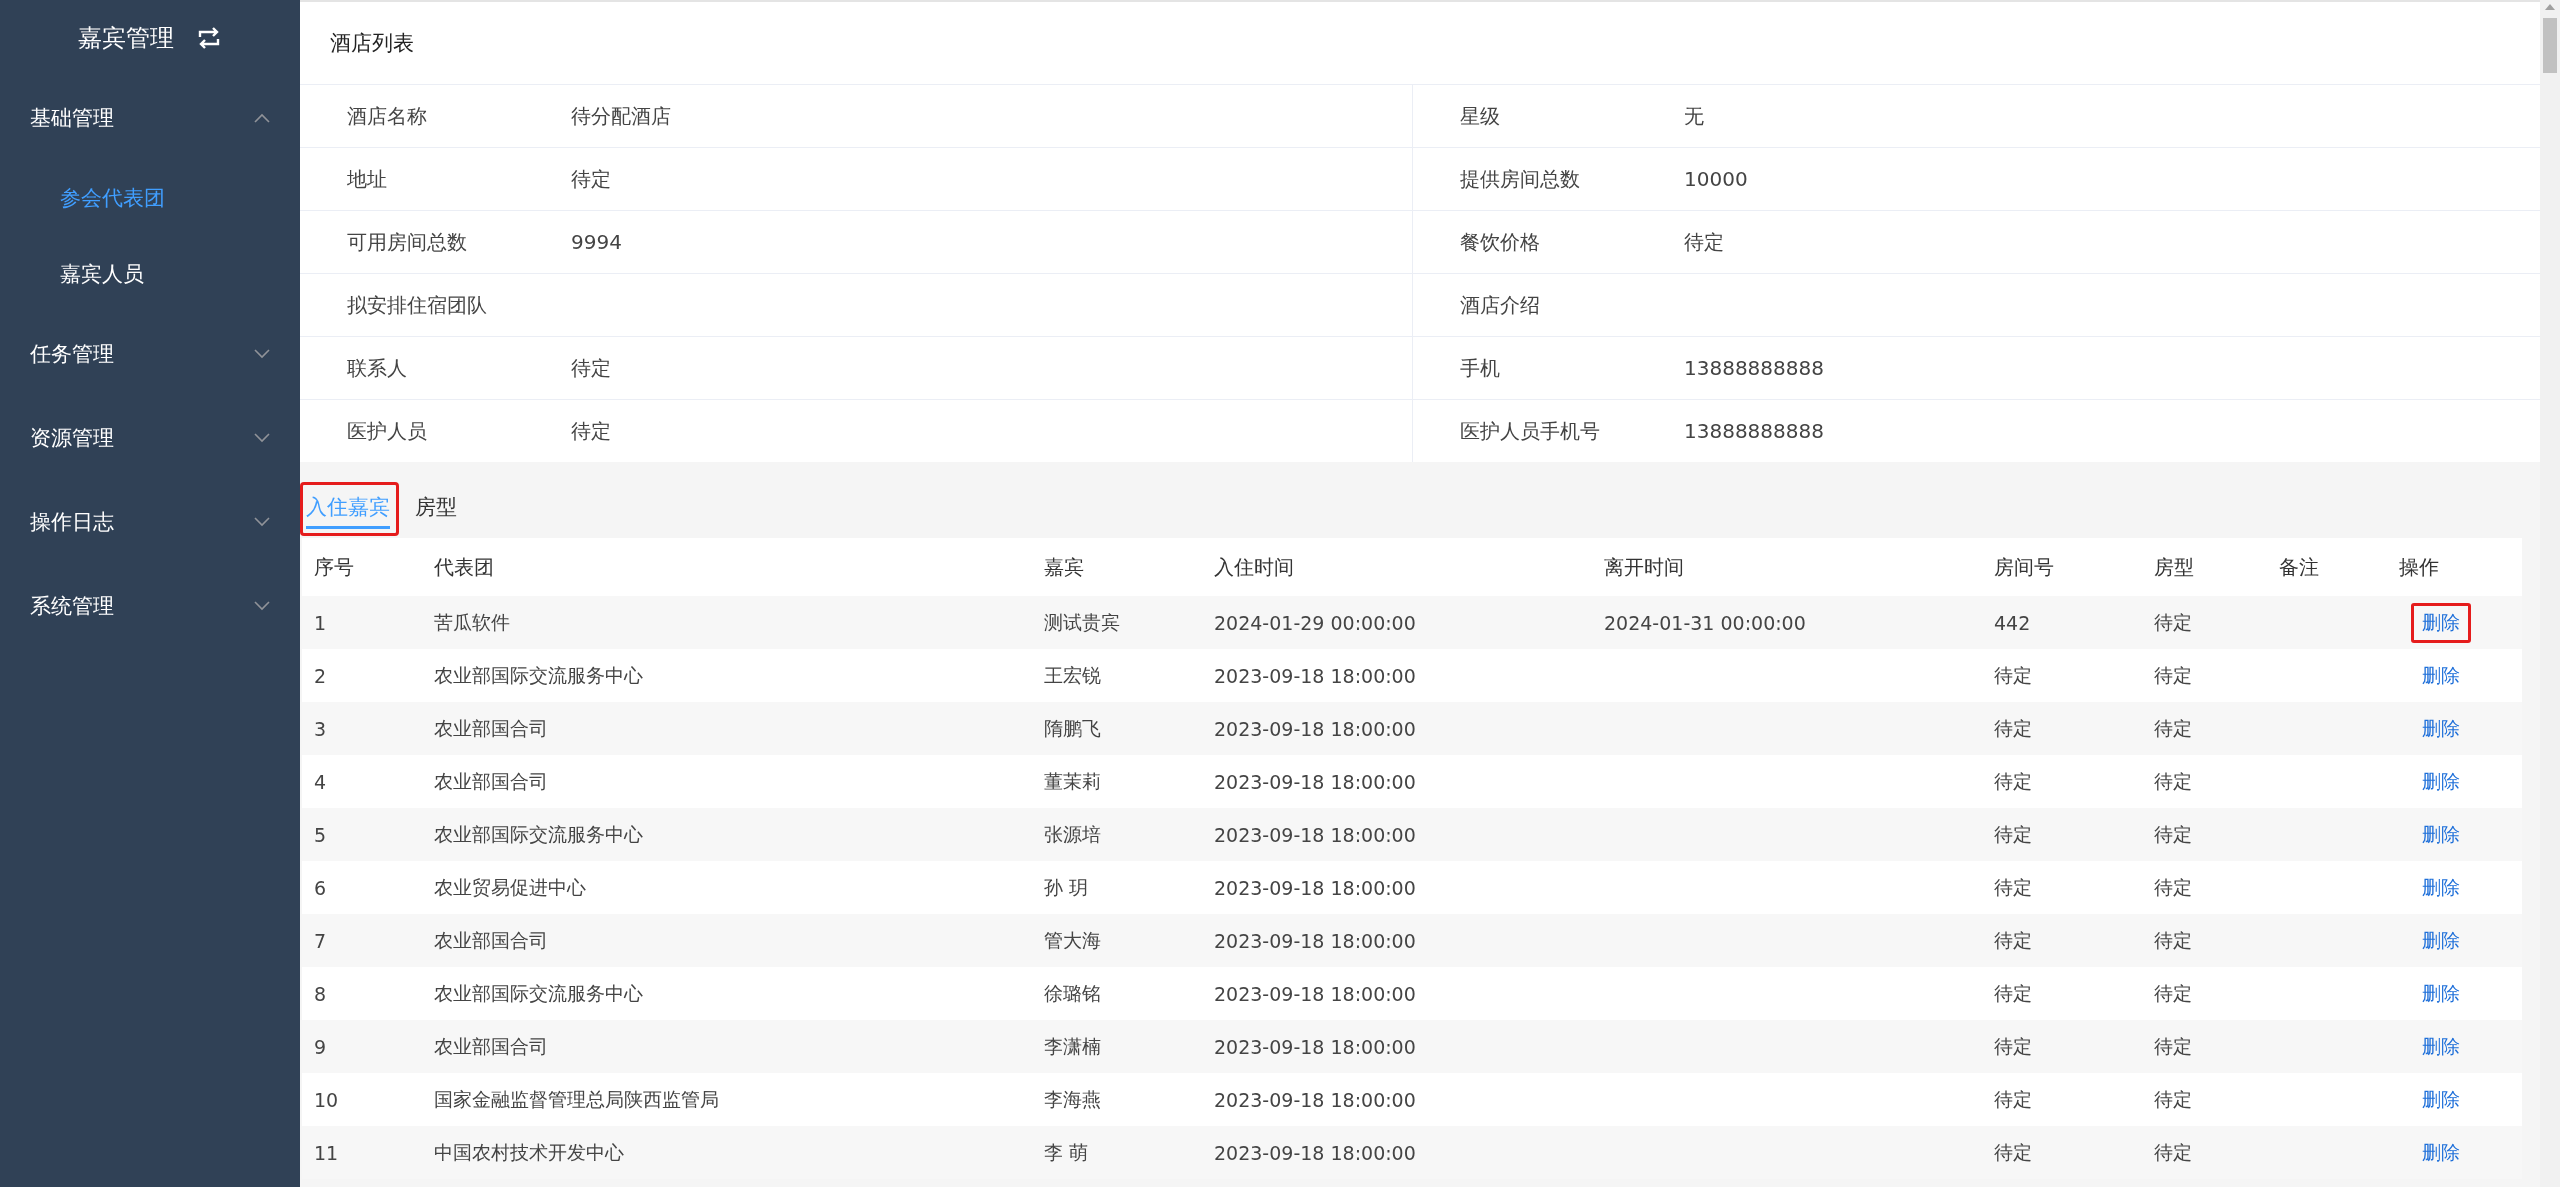 The width and height of the screenshot is (2560, 1187). I want to click on table-cell: 董茉莉, so click(1072, 780).